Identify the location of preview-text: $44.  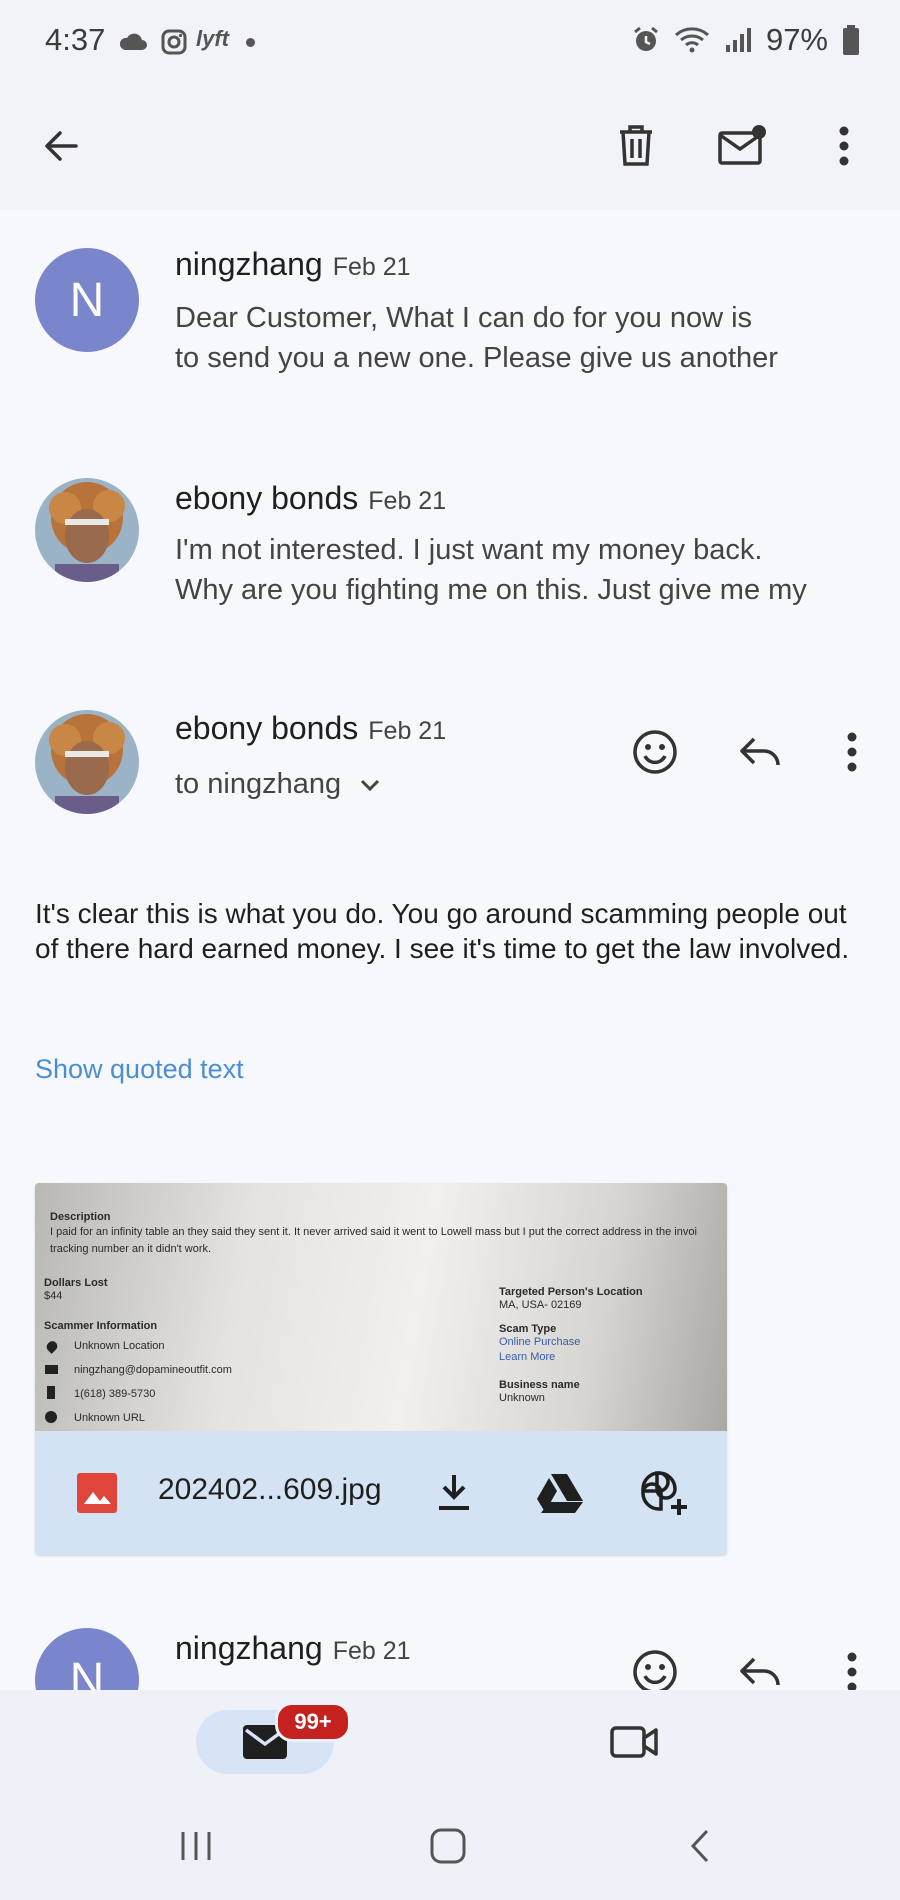
(53, 1296).